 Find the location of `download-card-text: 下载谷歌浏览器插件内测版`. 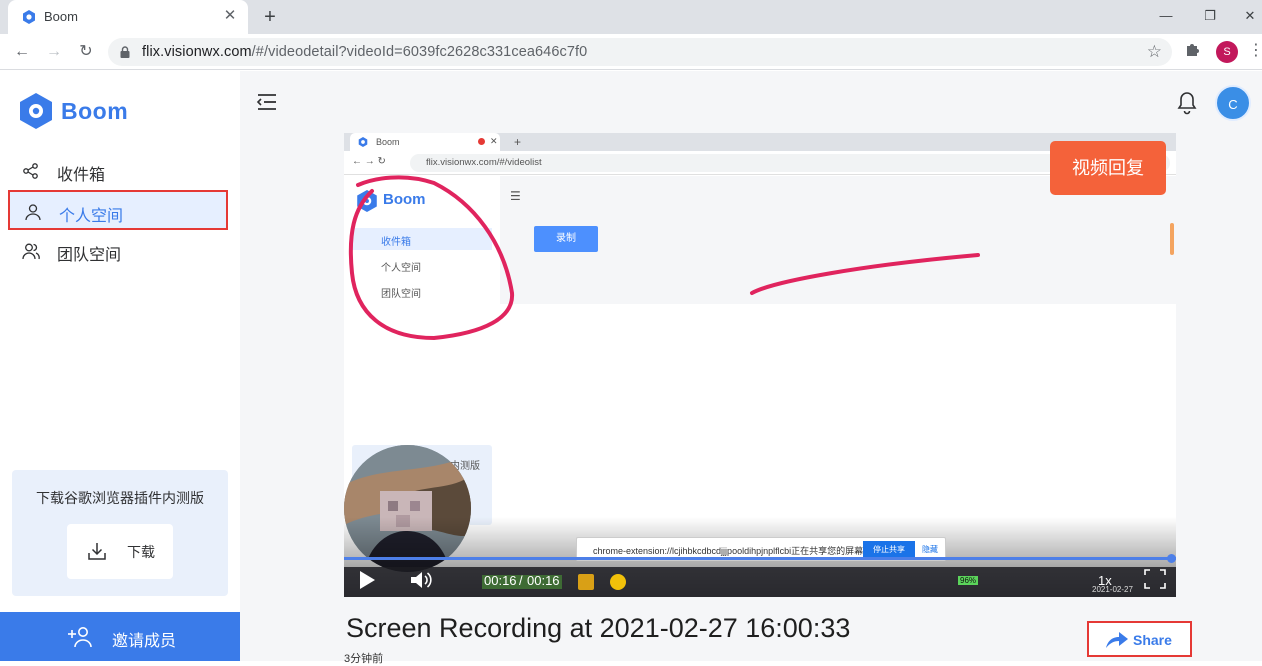

download-card-text: 下载谷歌浏览器插件内测版 is located at coordinates (120, 498).